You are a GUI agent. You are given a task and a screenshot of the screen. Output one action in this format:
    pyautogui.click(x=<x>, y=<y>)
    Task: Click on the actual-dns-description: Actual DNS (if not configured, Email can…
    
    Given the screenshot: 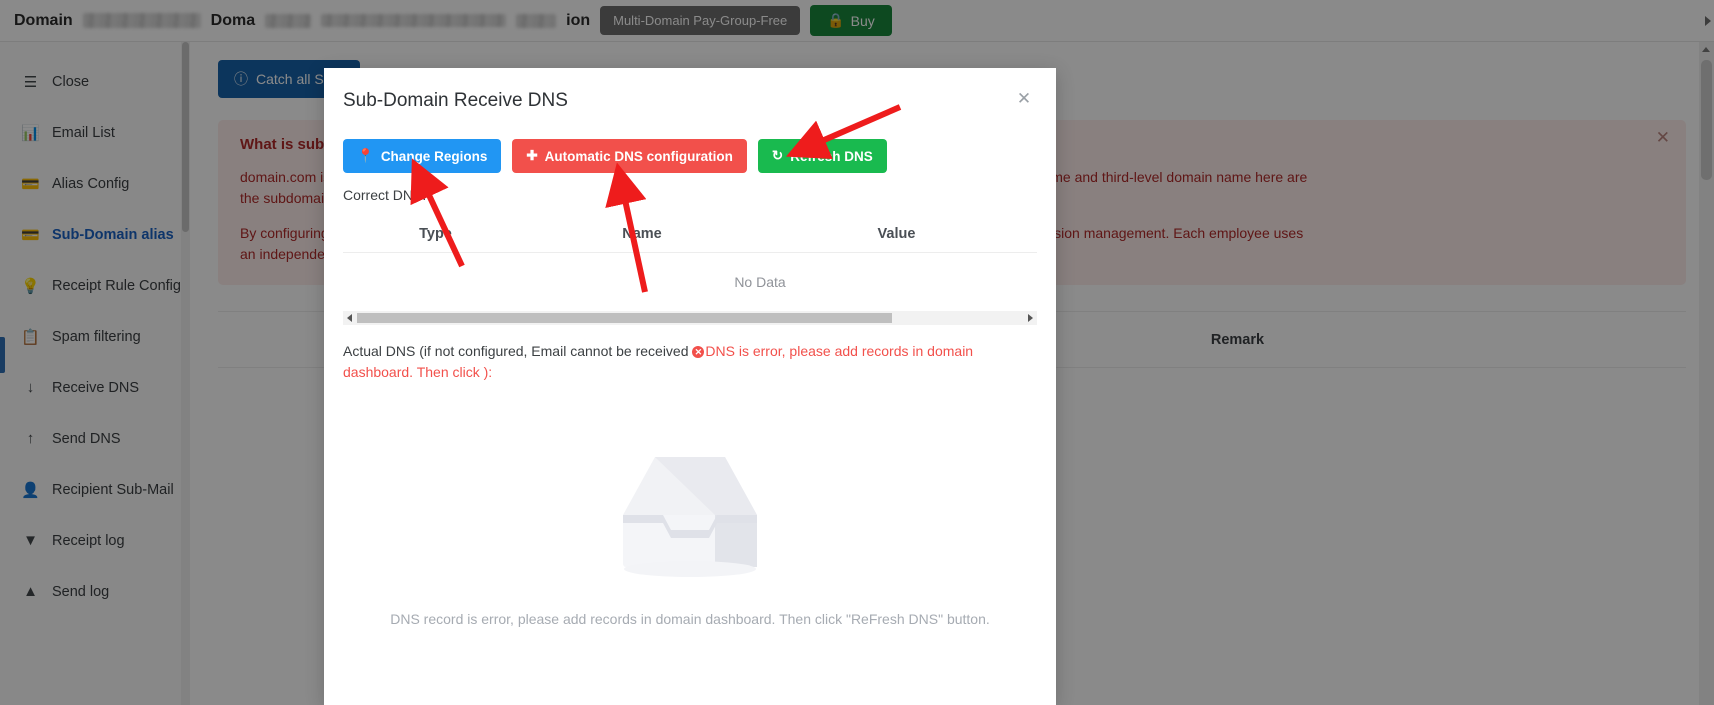 What is the action you would take?
    pyautogui.click(x=690, y=362)
    